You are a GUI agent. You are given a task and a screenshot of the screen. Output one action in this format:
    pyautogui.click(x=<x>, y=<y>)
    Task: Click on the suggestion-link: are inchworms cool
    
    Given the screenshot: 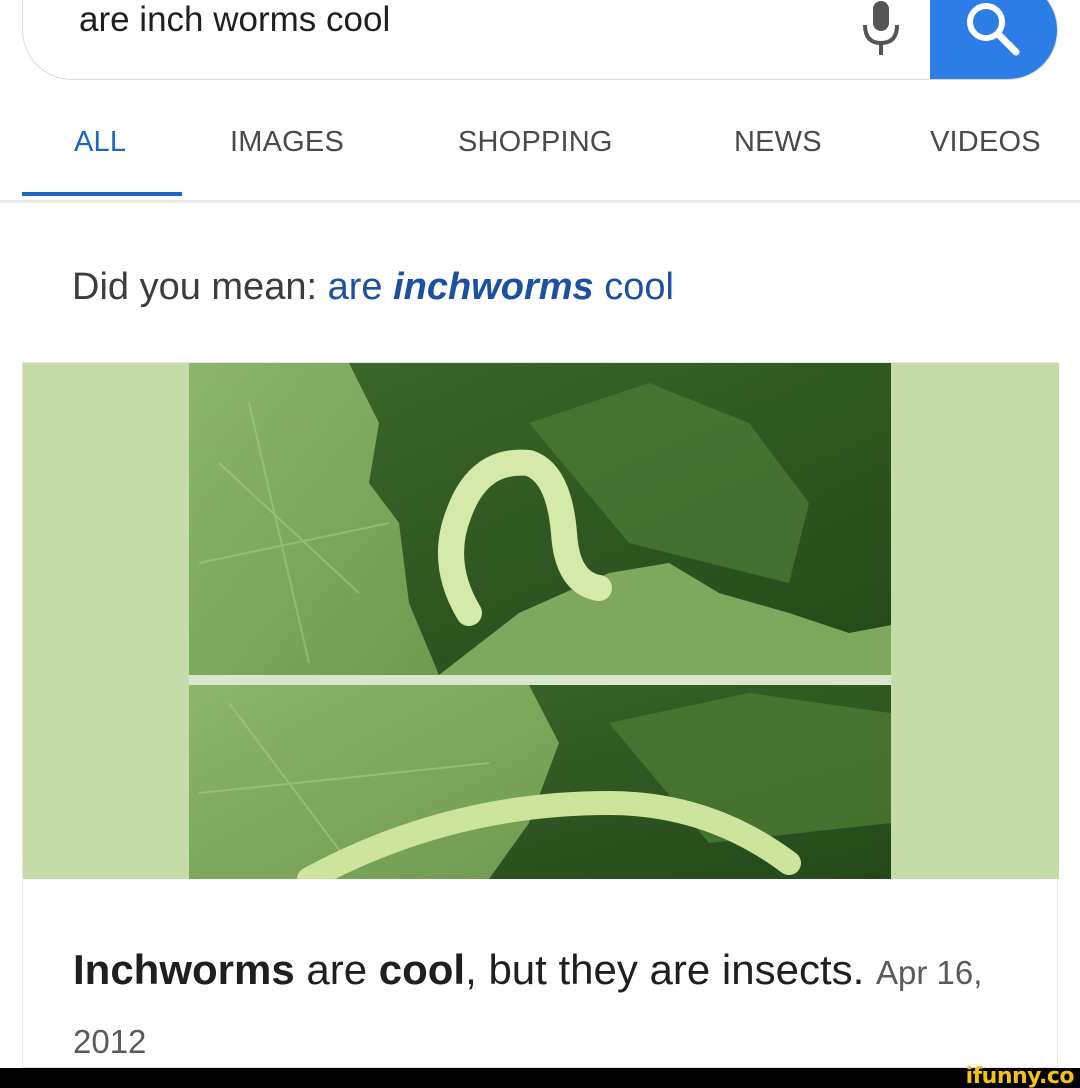 What is the action you would take?
    pyautogui.click(x=501, y=287)
    